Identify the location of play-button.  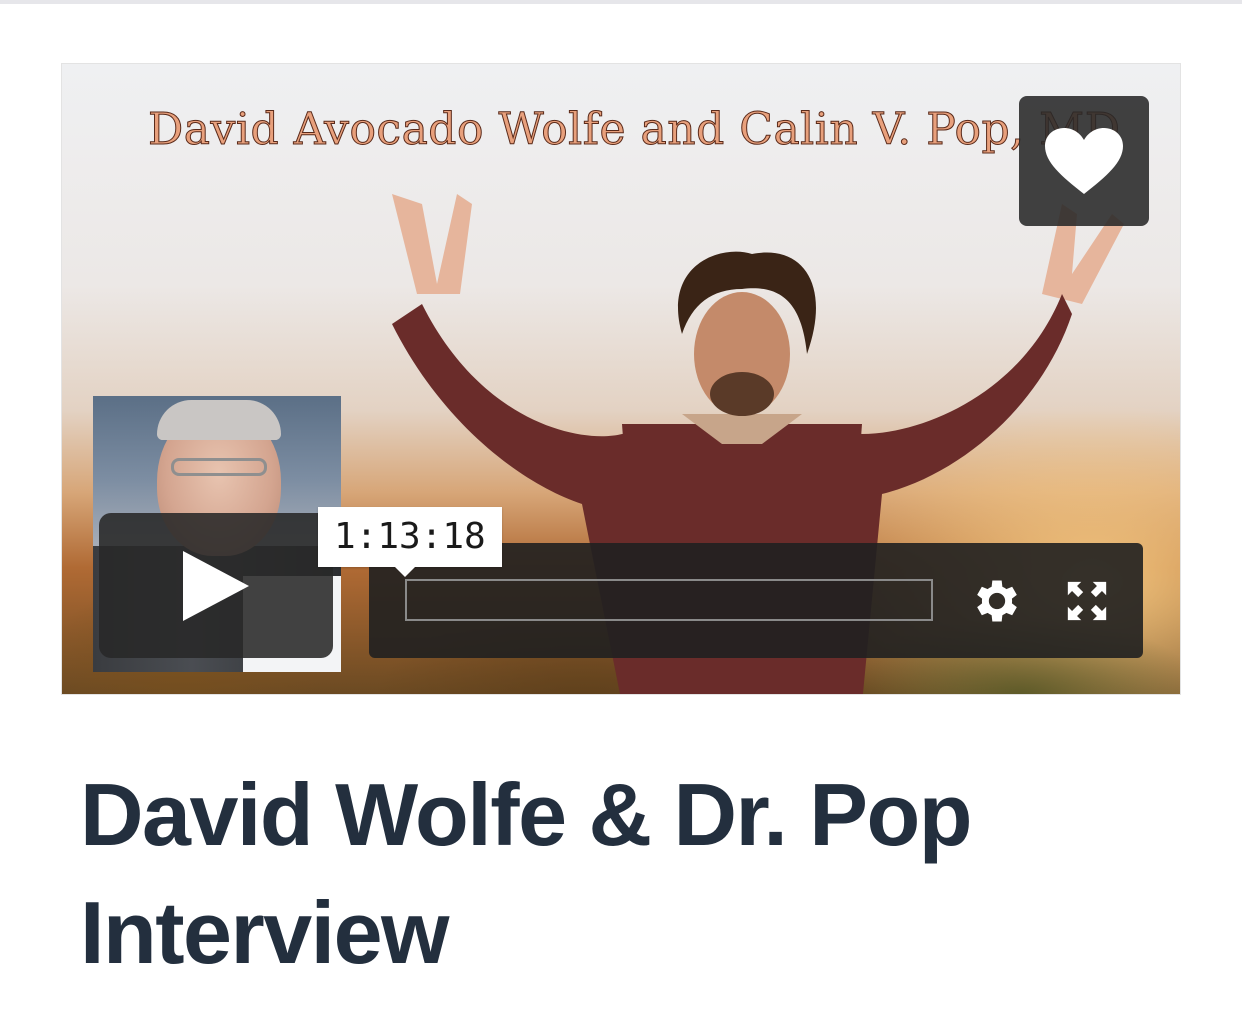
(216, 585).